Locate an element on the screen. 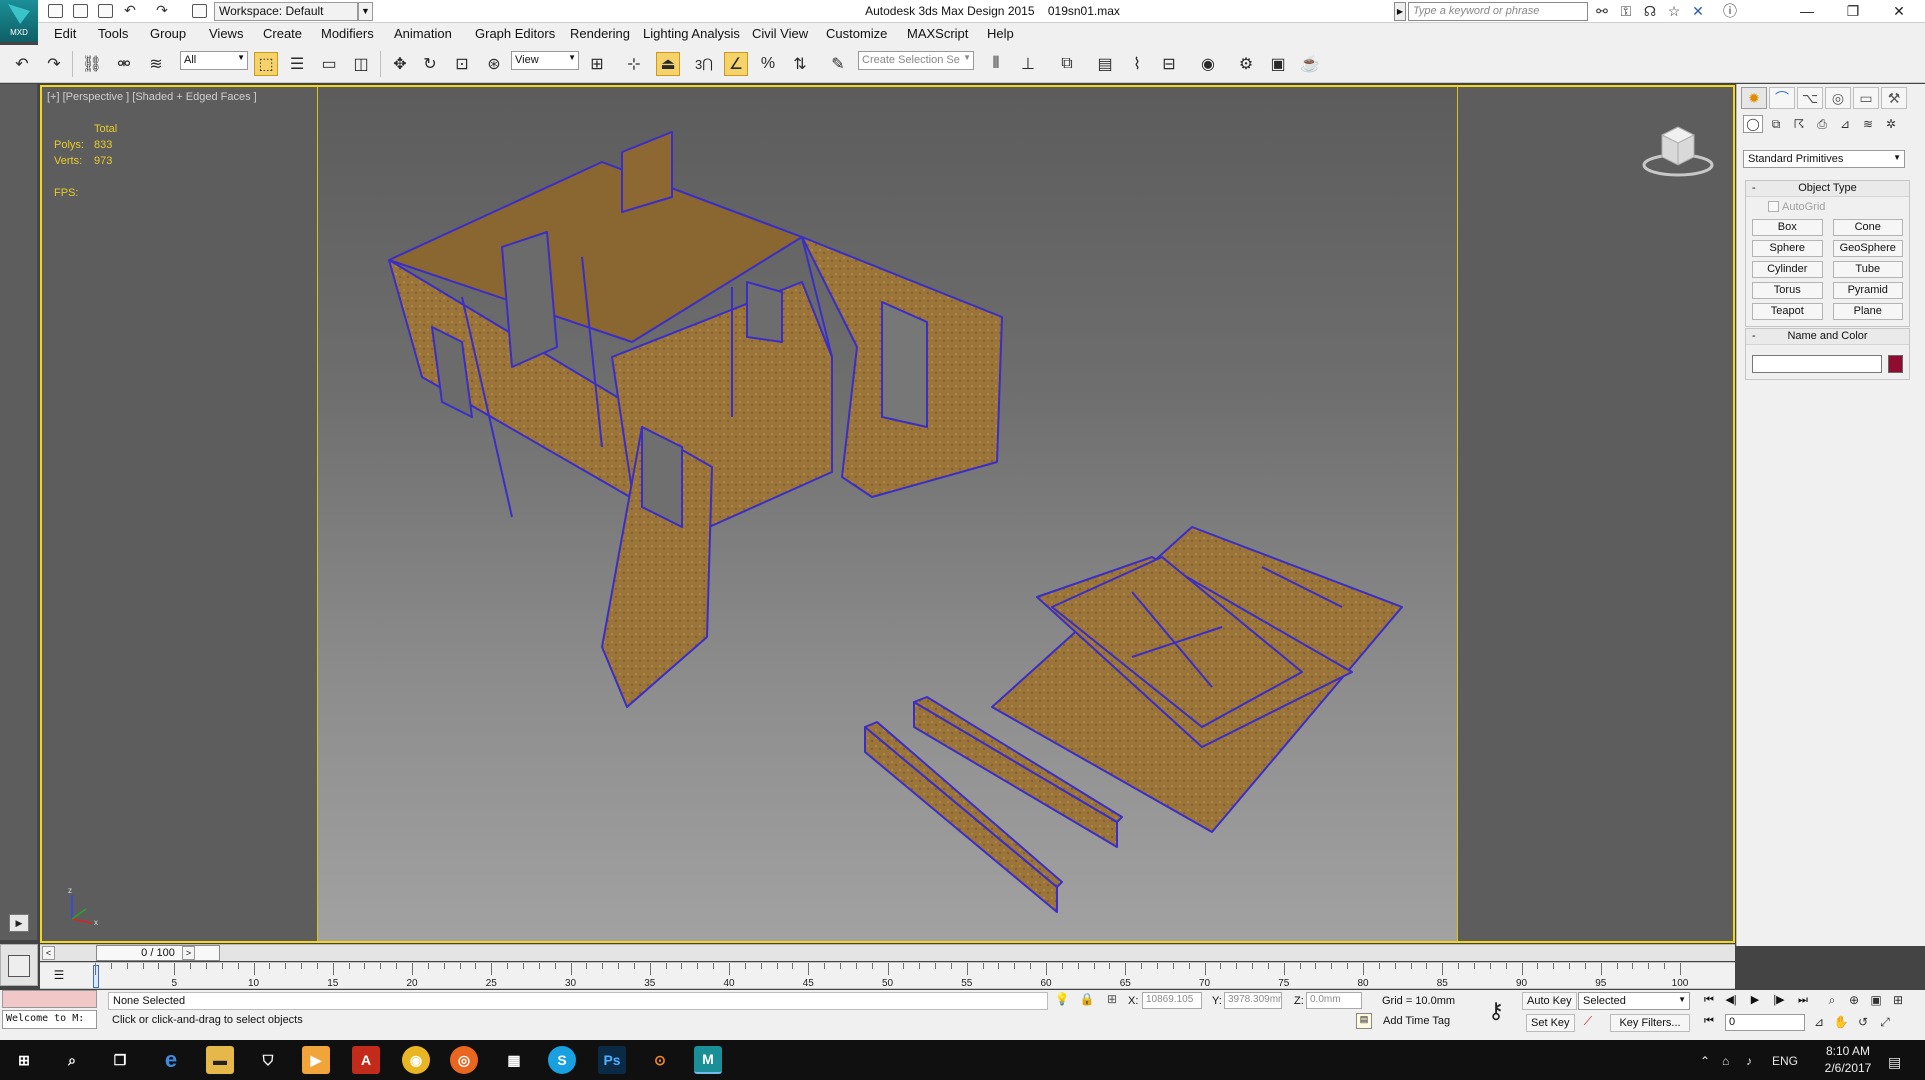  create-tab-icon: ✹ is located at coordinates (1754, 98).